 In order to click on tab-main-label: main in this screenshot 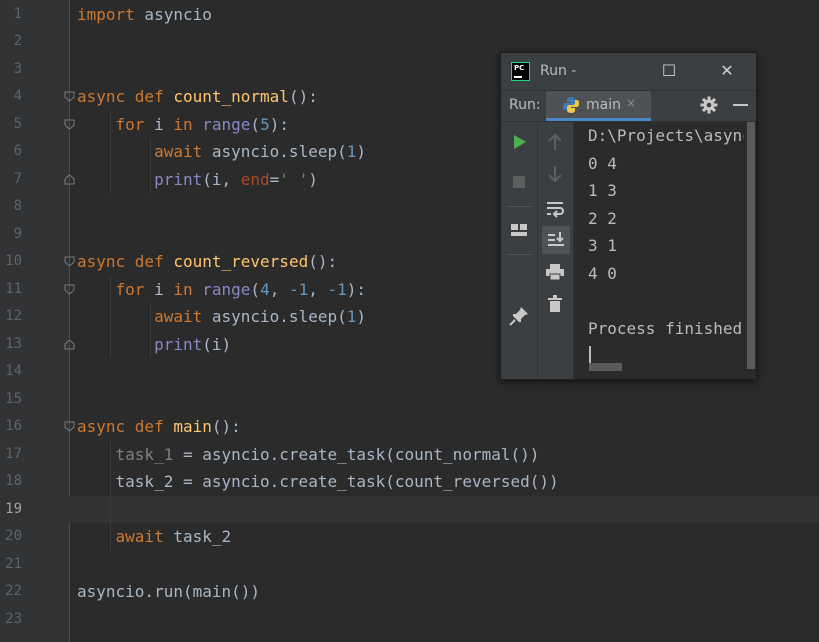, I will do `click(603, 105)`.